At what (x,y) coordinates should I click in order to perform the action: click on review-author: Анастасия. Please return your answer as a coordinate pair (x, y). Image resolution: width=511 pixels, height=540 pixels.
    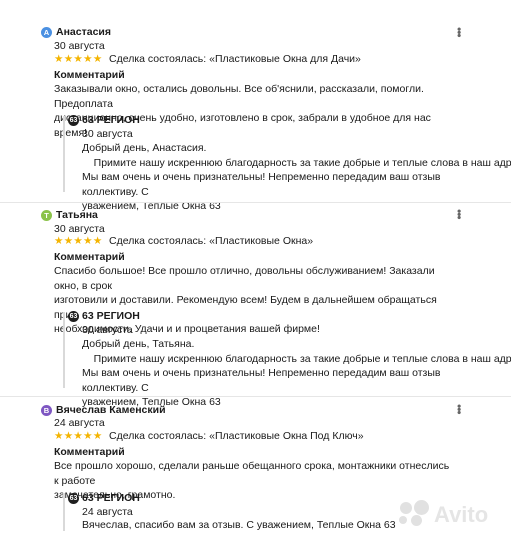
    Looking at the image, I should click on (83, 32).